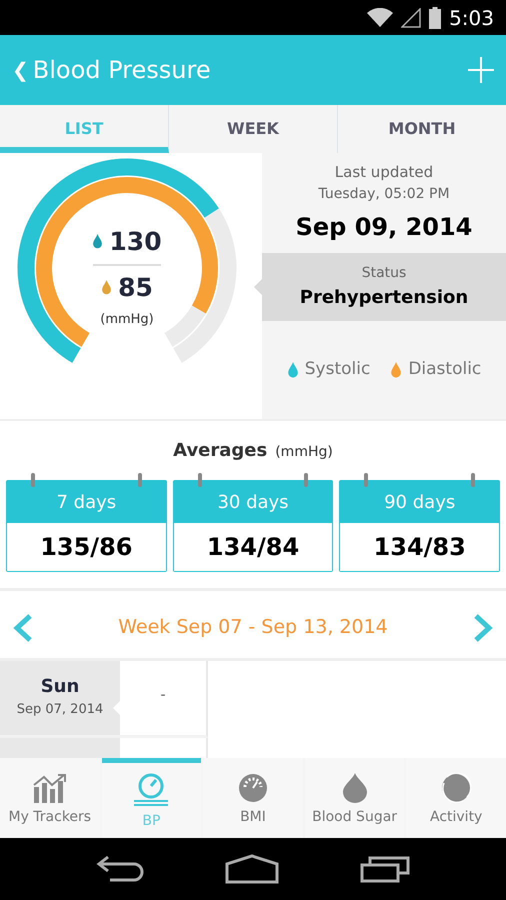  What do you see at coordinates (251, 869) in the screenshot?
I see `home-icon` at bounding box center [251, 869].